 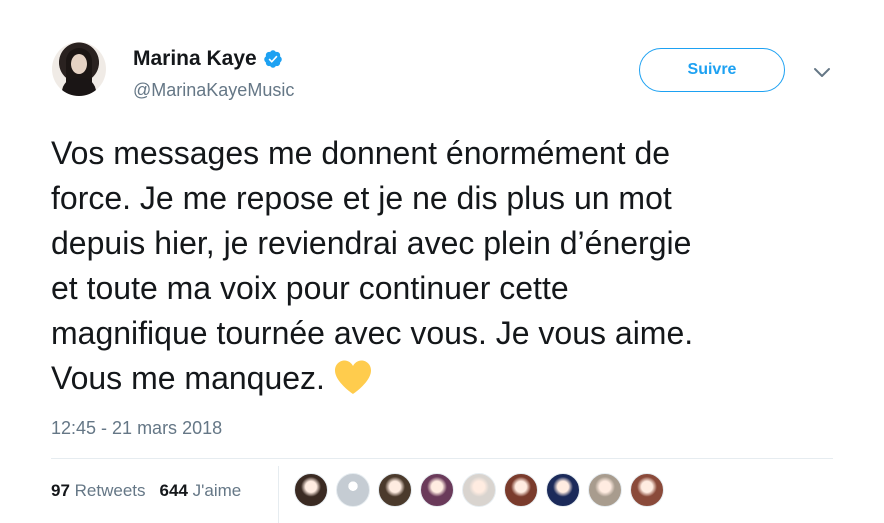 I want to click on author-avatar, so click(x=79, y=69).